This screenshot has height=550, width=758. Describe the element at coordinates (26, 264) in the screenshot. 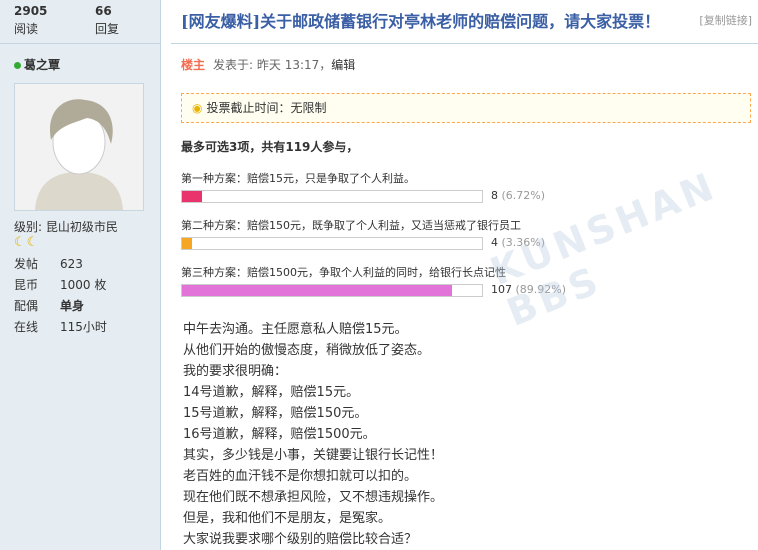

I see `profile-key: 发帖` at that location.